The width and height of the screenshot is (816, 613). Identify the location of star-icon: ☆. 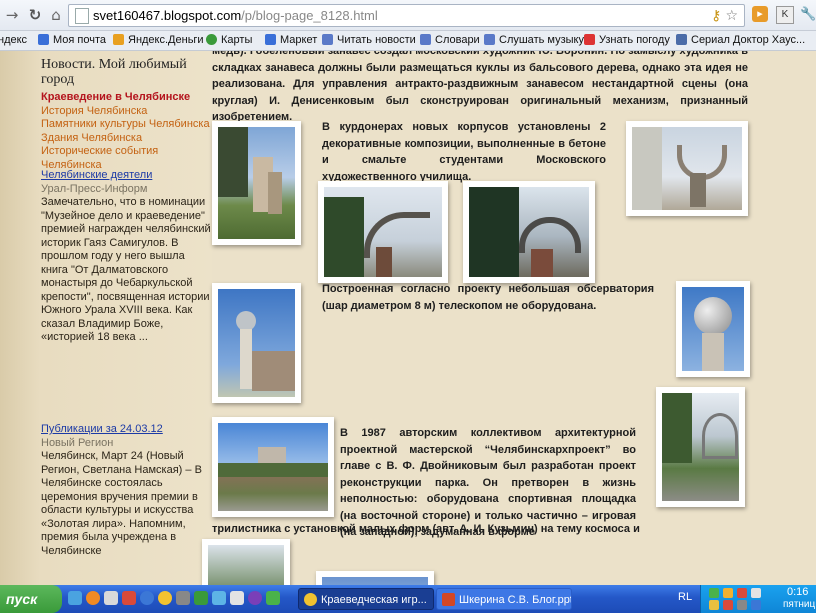
(731, 16).